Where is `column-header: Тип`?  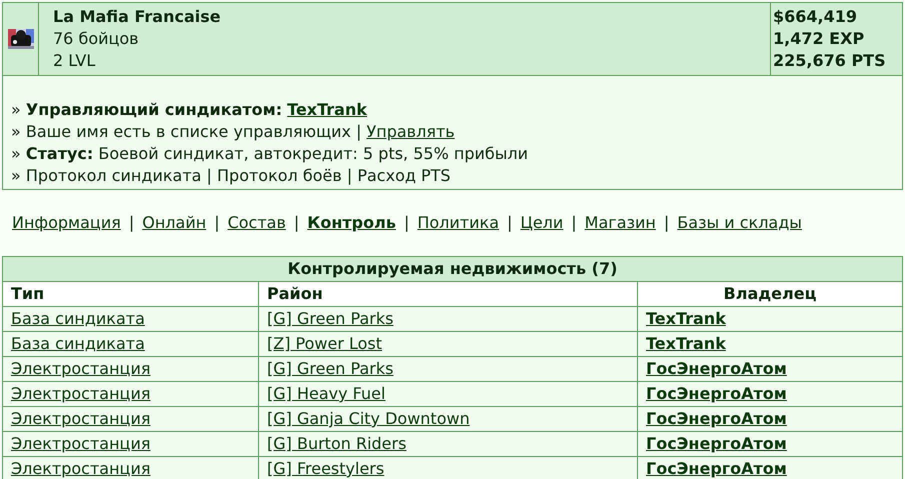 column-header: Тип is located at coordinates (130, 294).